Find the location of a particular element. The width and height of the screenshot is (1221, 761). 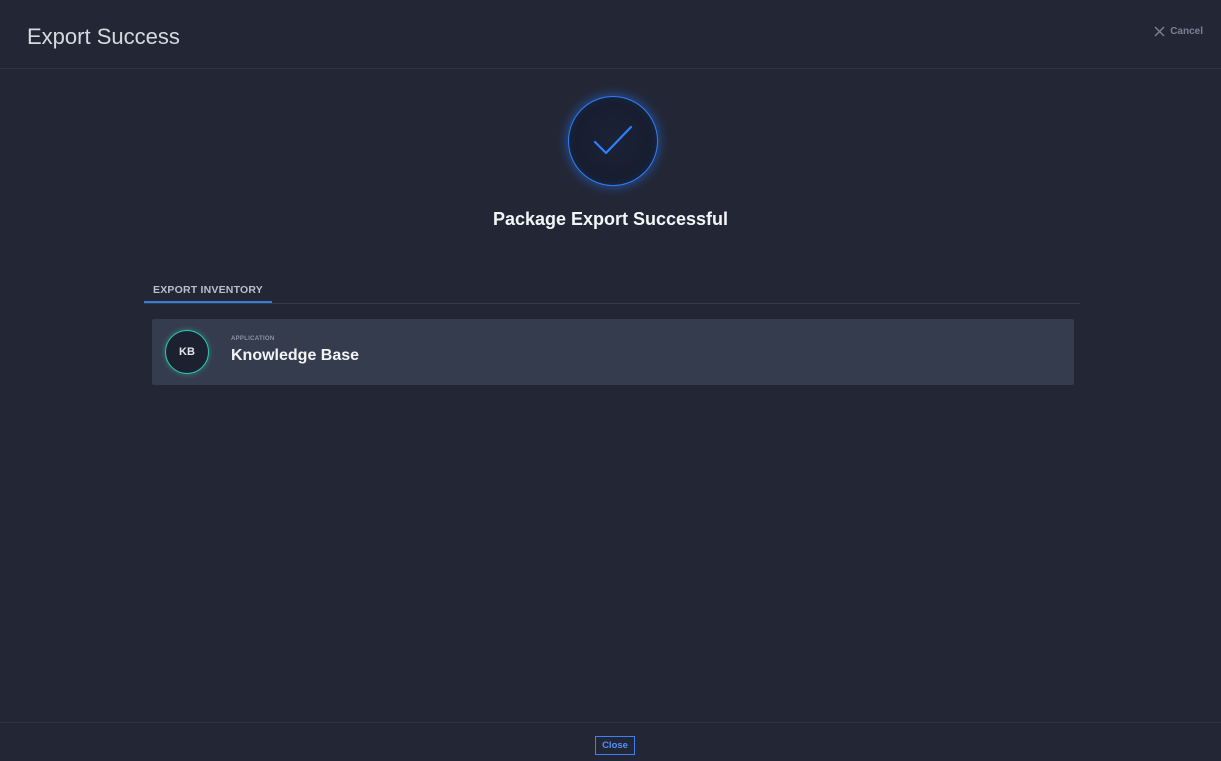

item-name: Knowledge Base is located at coordinates (295, 355).